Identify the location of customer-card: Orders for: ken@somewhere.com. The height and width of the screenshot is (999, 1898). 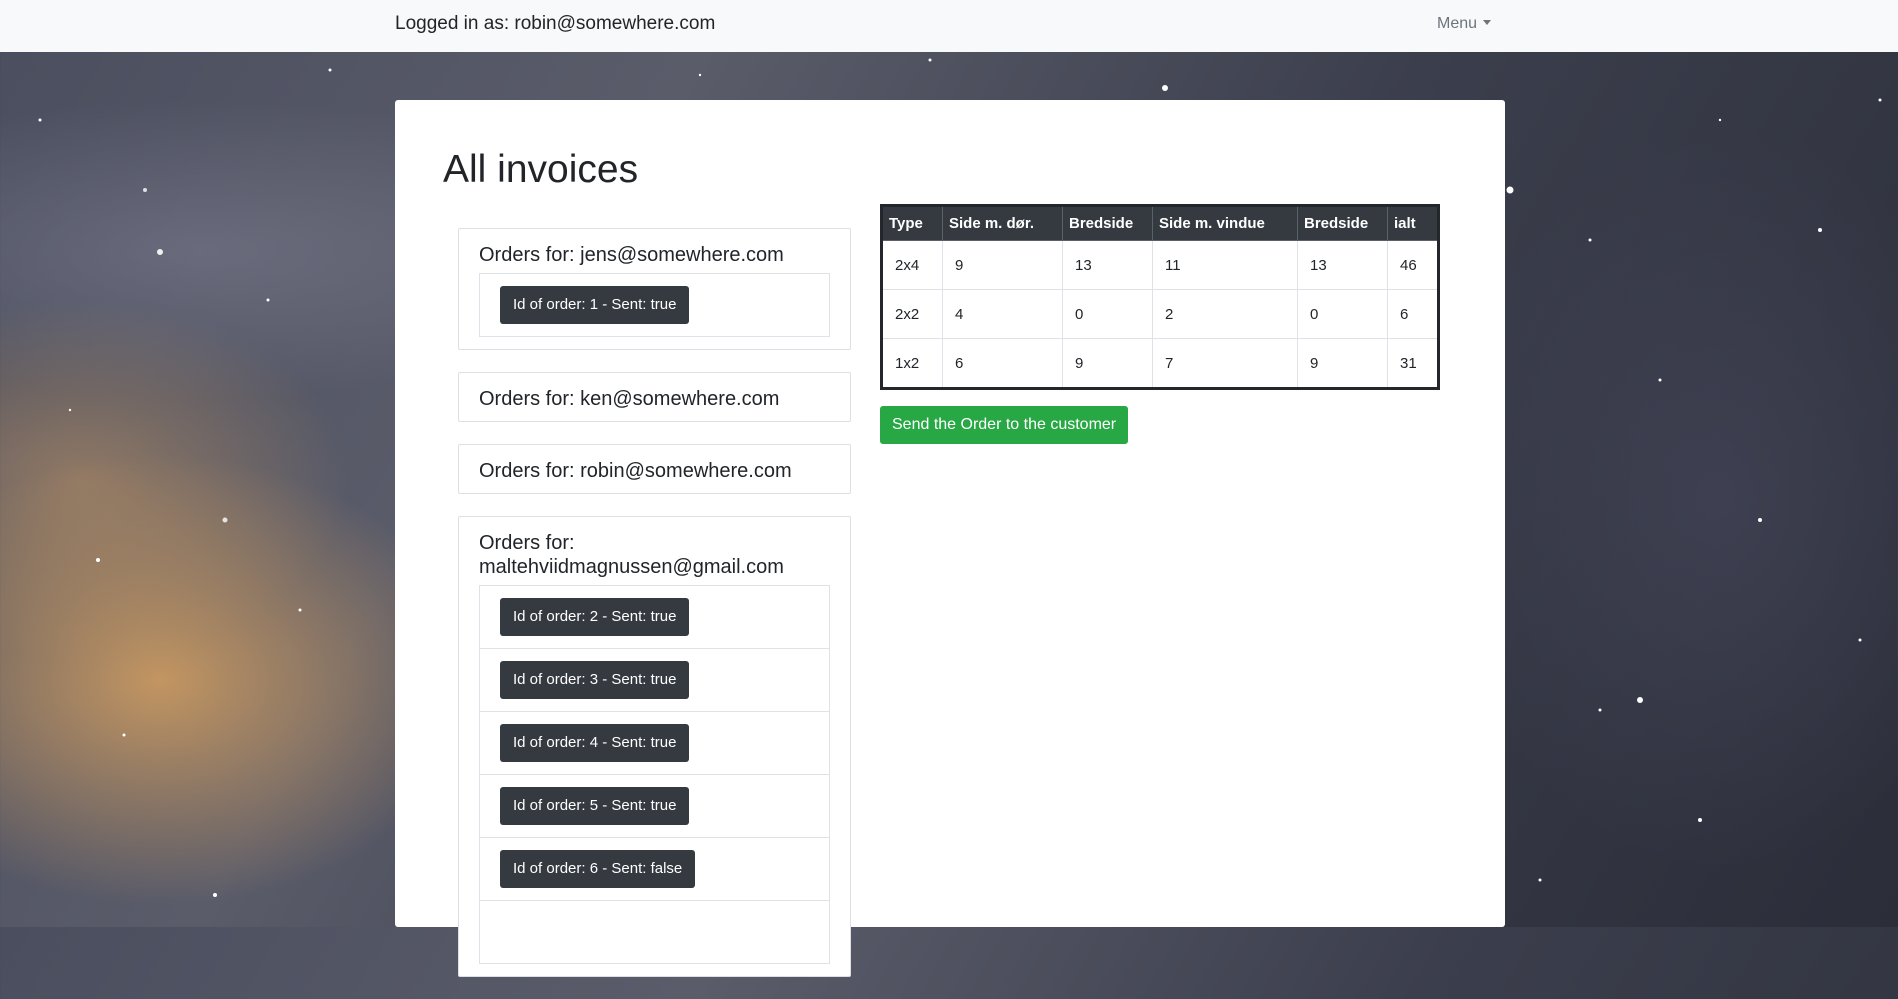
(654, 397).